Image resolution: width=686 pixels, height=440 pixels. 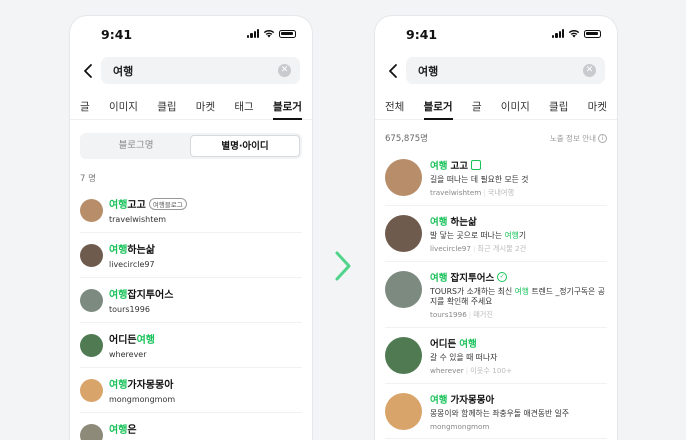 I want to click on wifi-icon, so click(x=269, y=34).